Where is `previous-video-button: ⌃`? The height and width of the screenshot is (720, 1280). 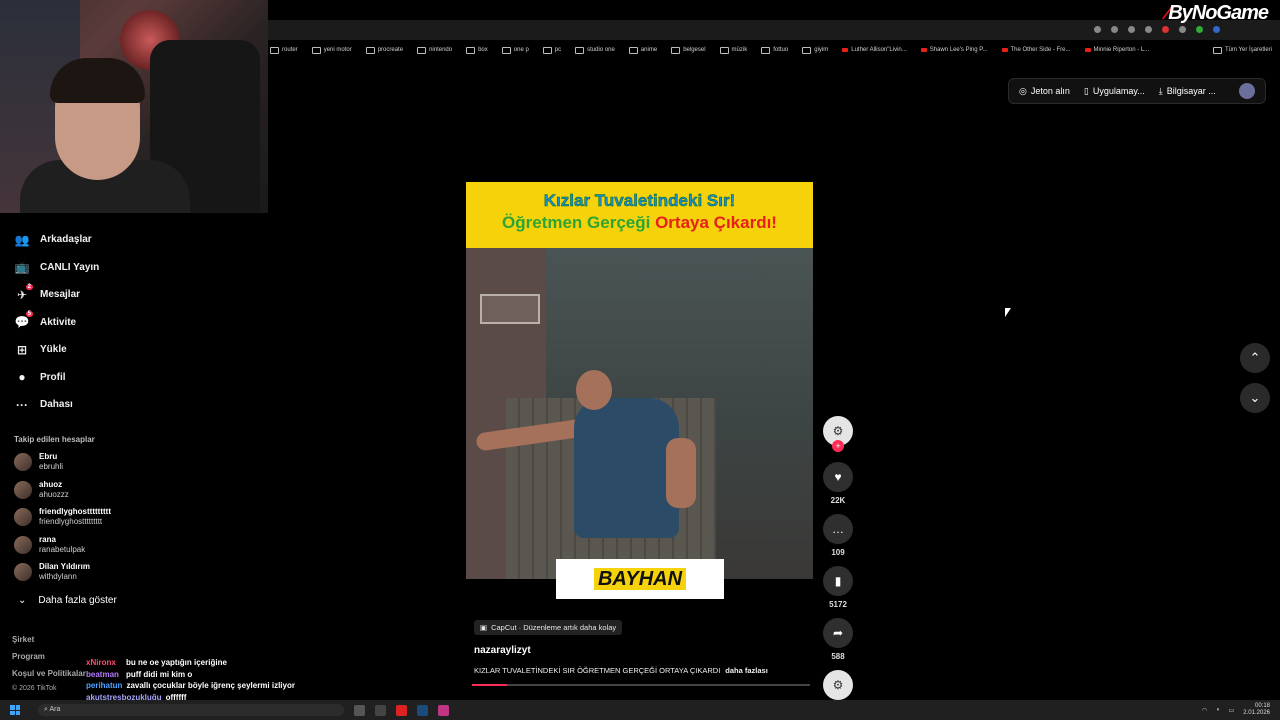
previous-video-button: ⌃ is located at coordinates (1255, 358).